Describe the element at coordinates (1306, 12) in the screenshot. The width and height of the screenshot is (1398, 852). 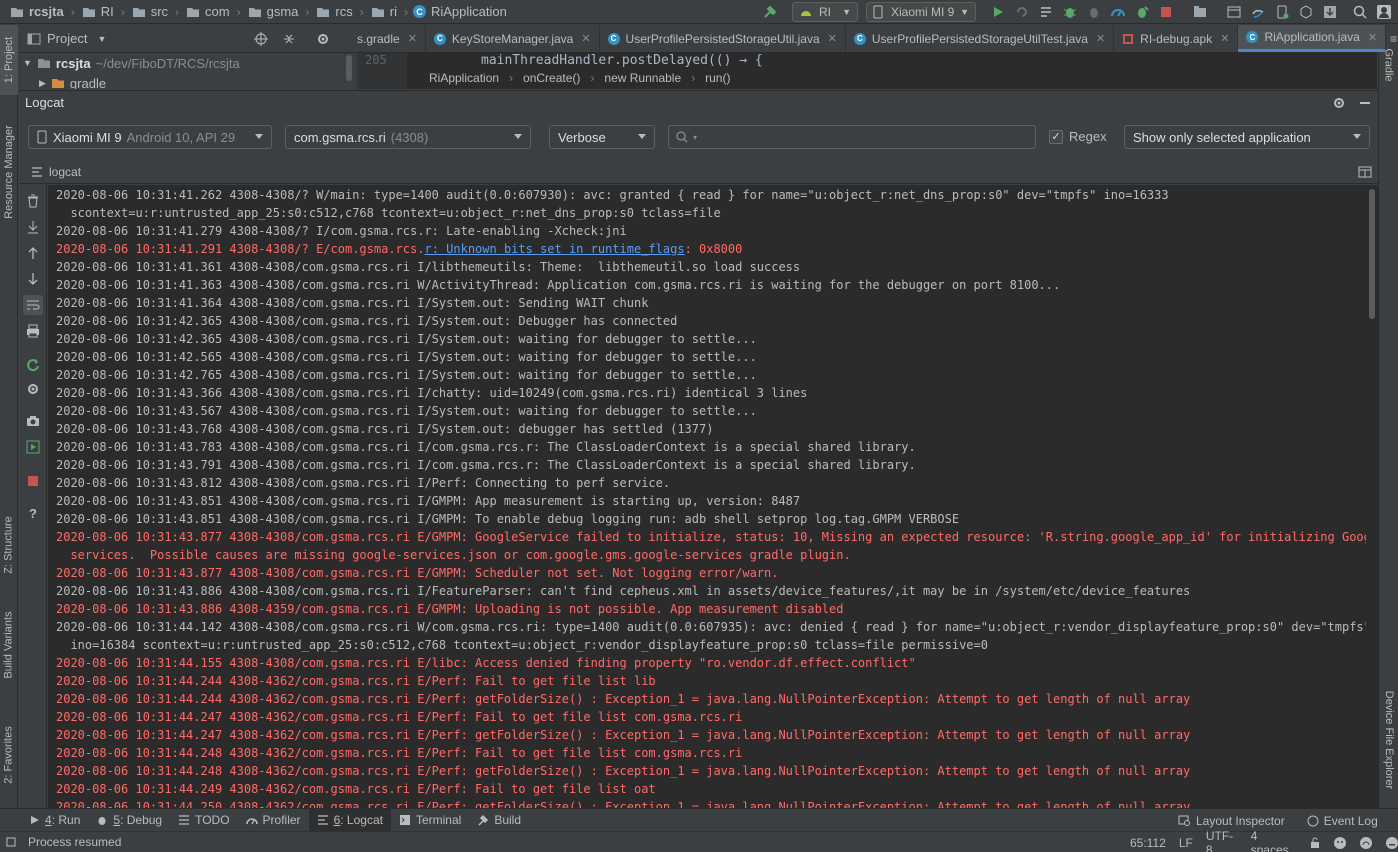
I see `device-manager-icon` at that location.